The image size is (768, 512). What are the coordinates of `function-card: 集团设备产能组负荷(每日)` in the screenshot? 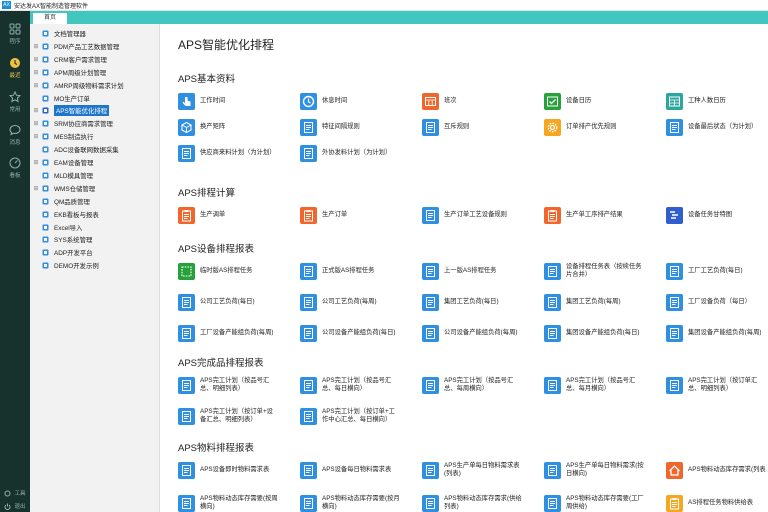 It's located at (603, 333).